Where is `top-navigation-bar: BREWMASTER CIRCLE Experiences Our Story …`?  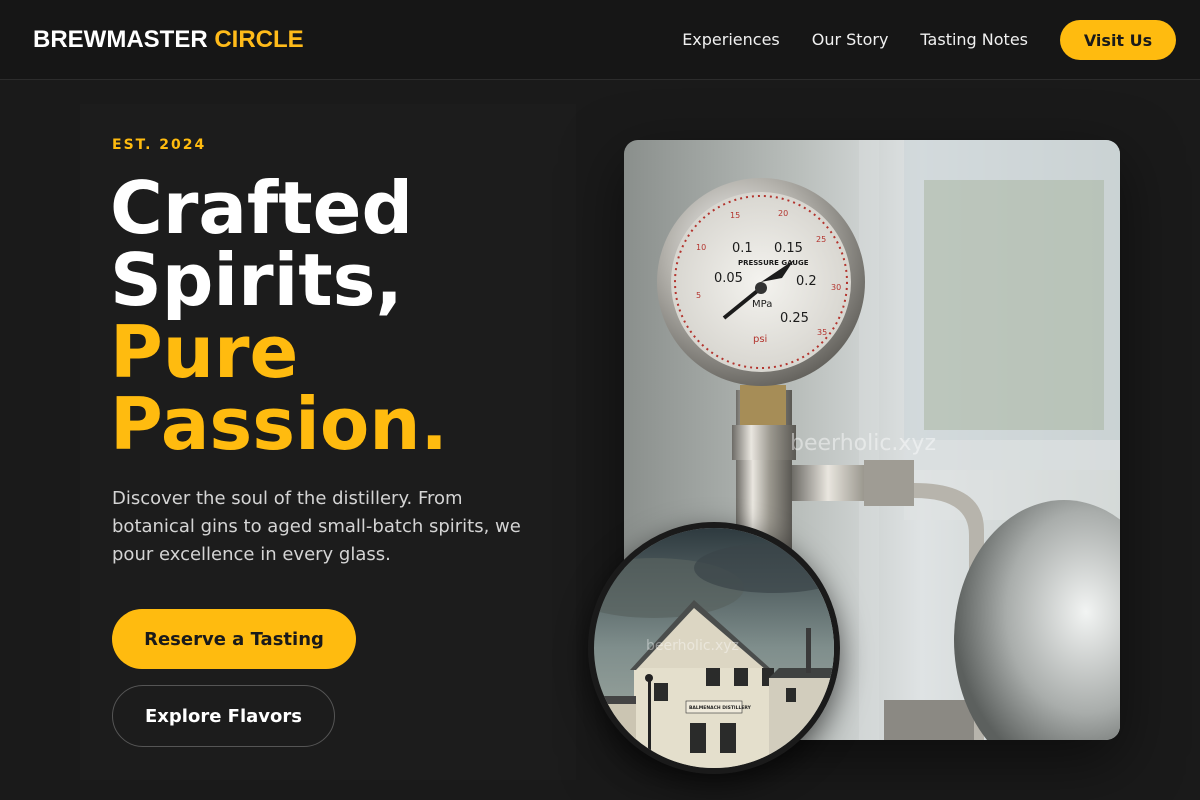
top-navigation-bar: BREWMASTER CIRCLE Experiences Our Story … is located at coordinates (600, 40).